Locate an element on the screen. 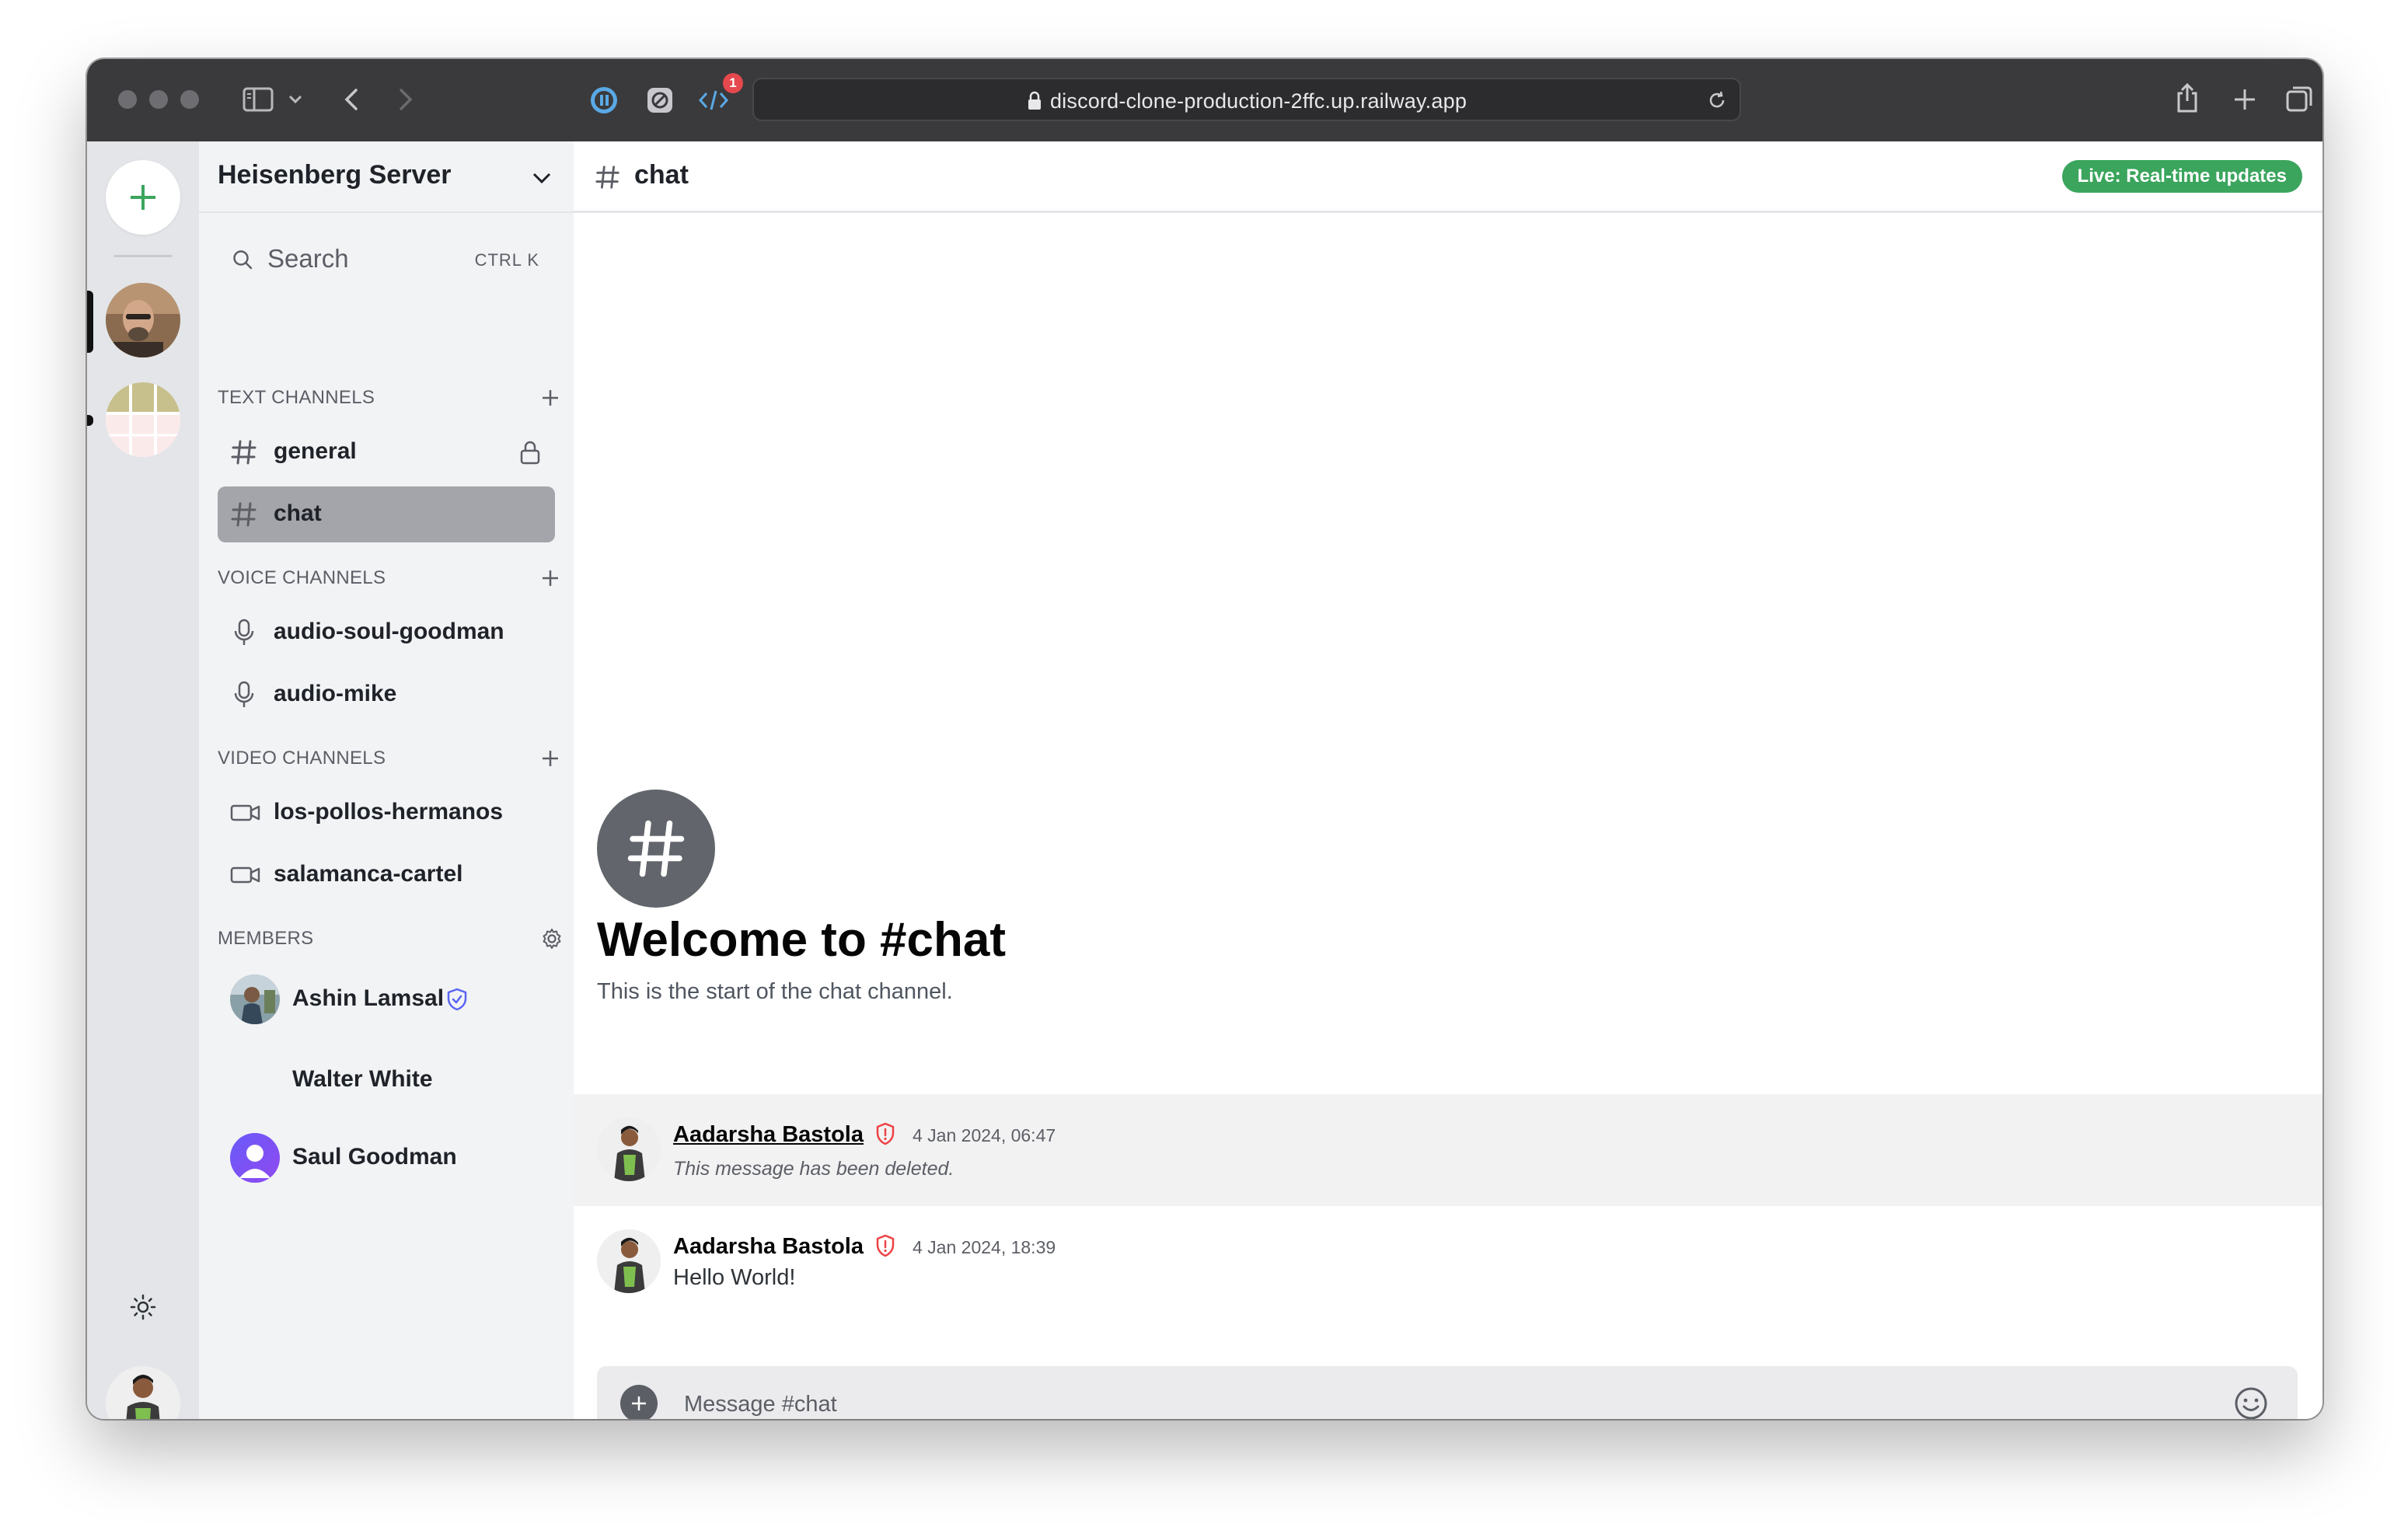  search-label: Search is located at coordinates (308, 258).